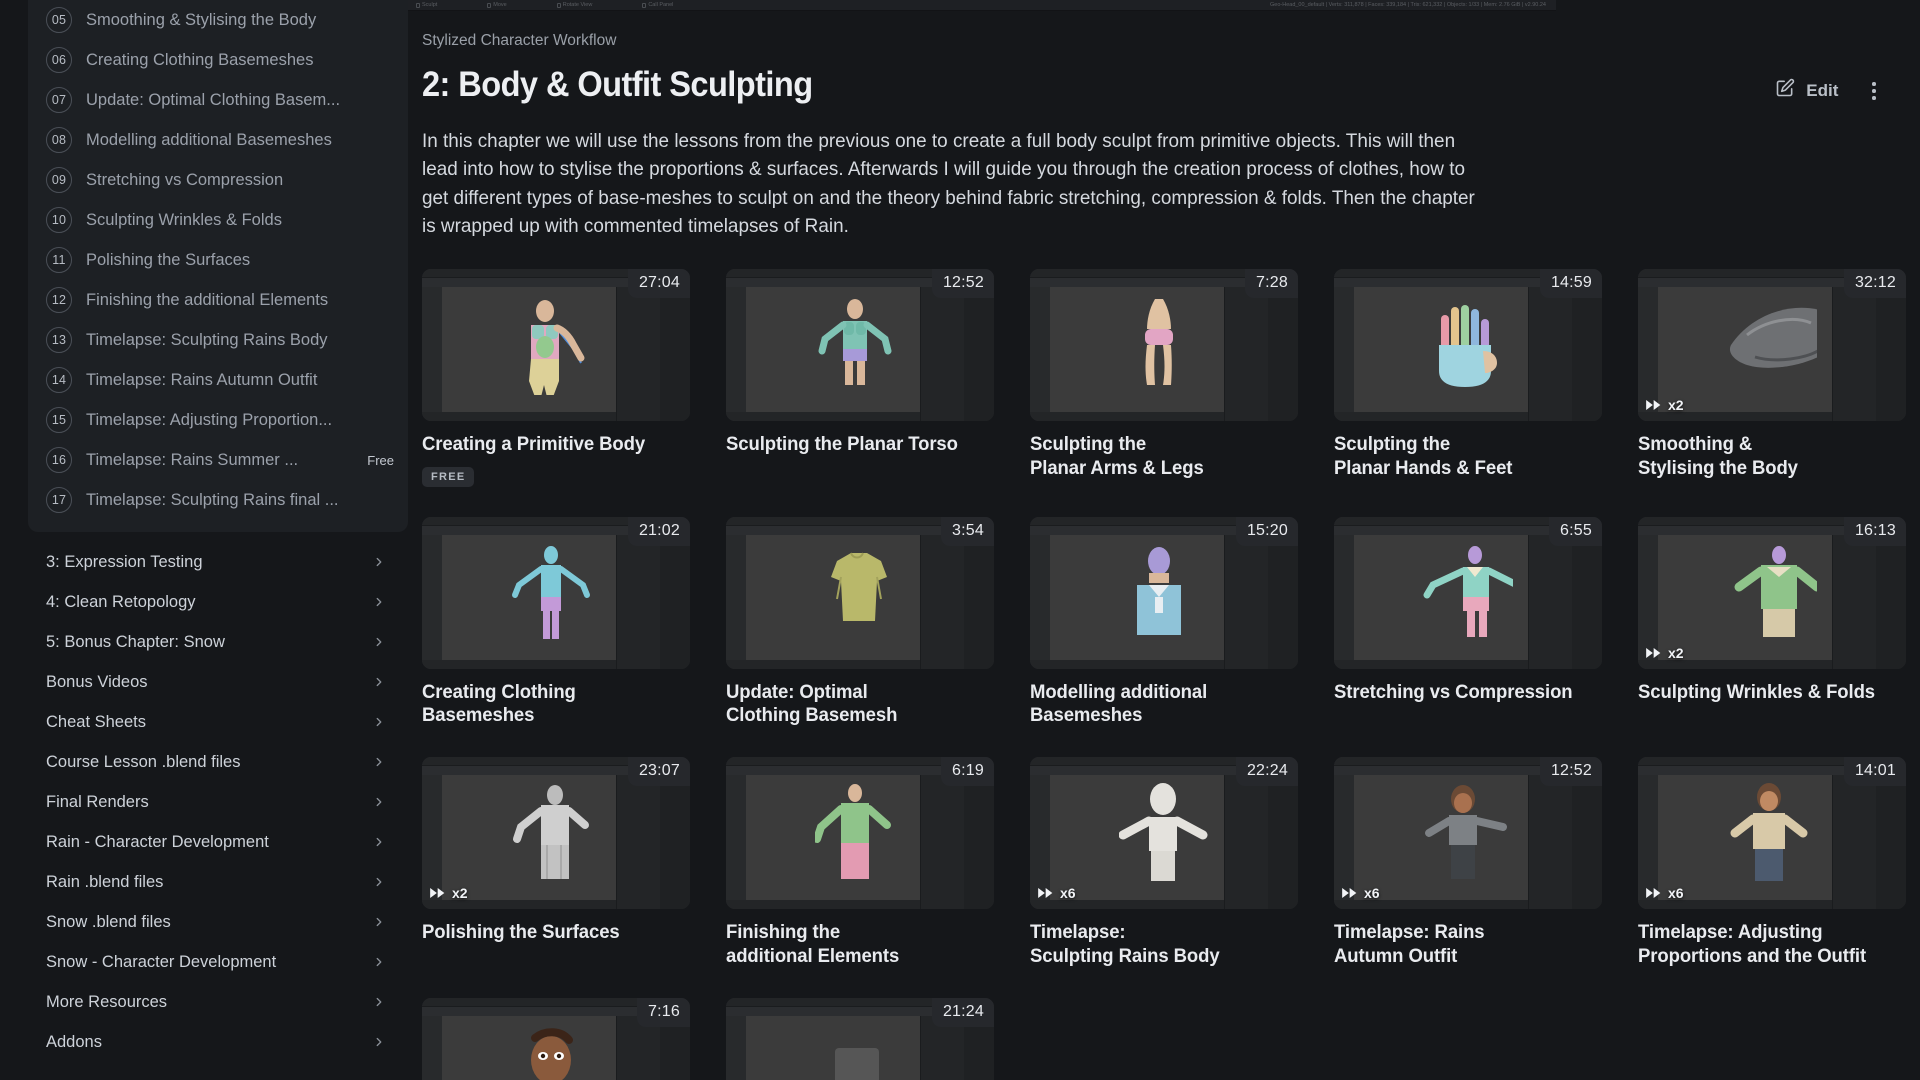  I want to click on lesson-thumbnail: 12:52, so click(860, 345).